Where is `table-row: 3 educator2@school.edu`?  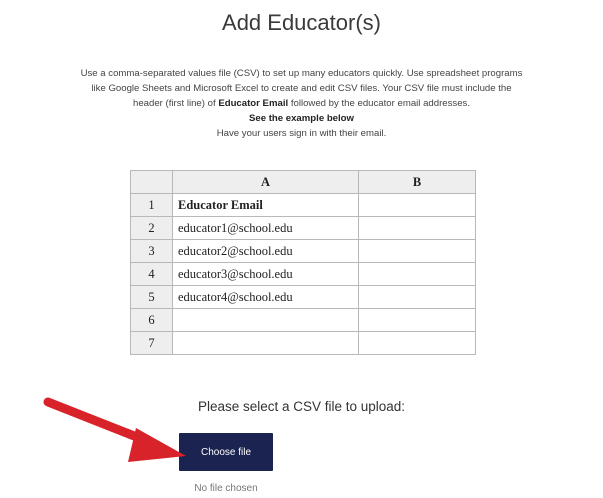 table-row: 3 educator2@school.edu is located at coordinates (303, 251).